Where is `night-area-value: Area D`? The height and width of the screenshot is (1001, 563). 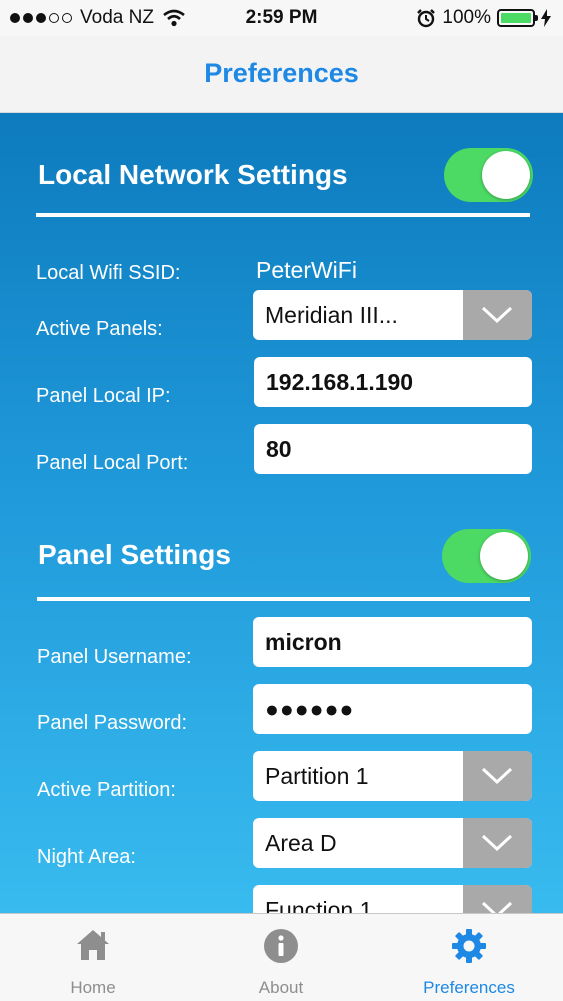 night-area-value: Area D is located at coordinates (301, 843).